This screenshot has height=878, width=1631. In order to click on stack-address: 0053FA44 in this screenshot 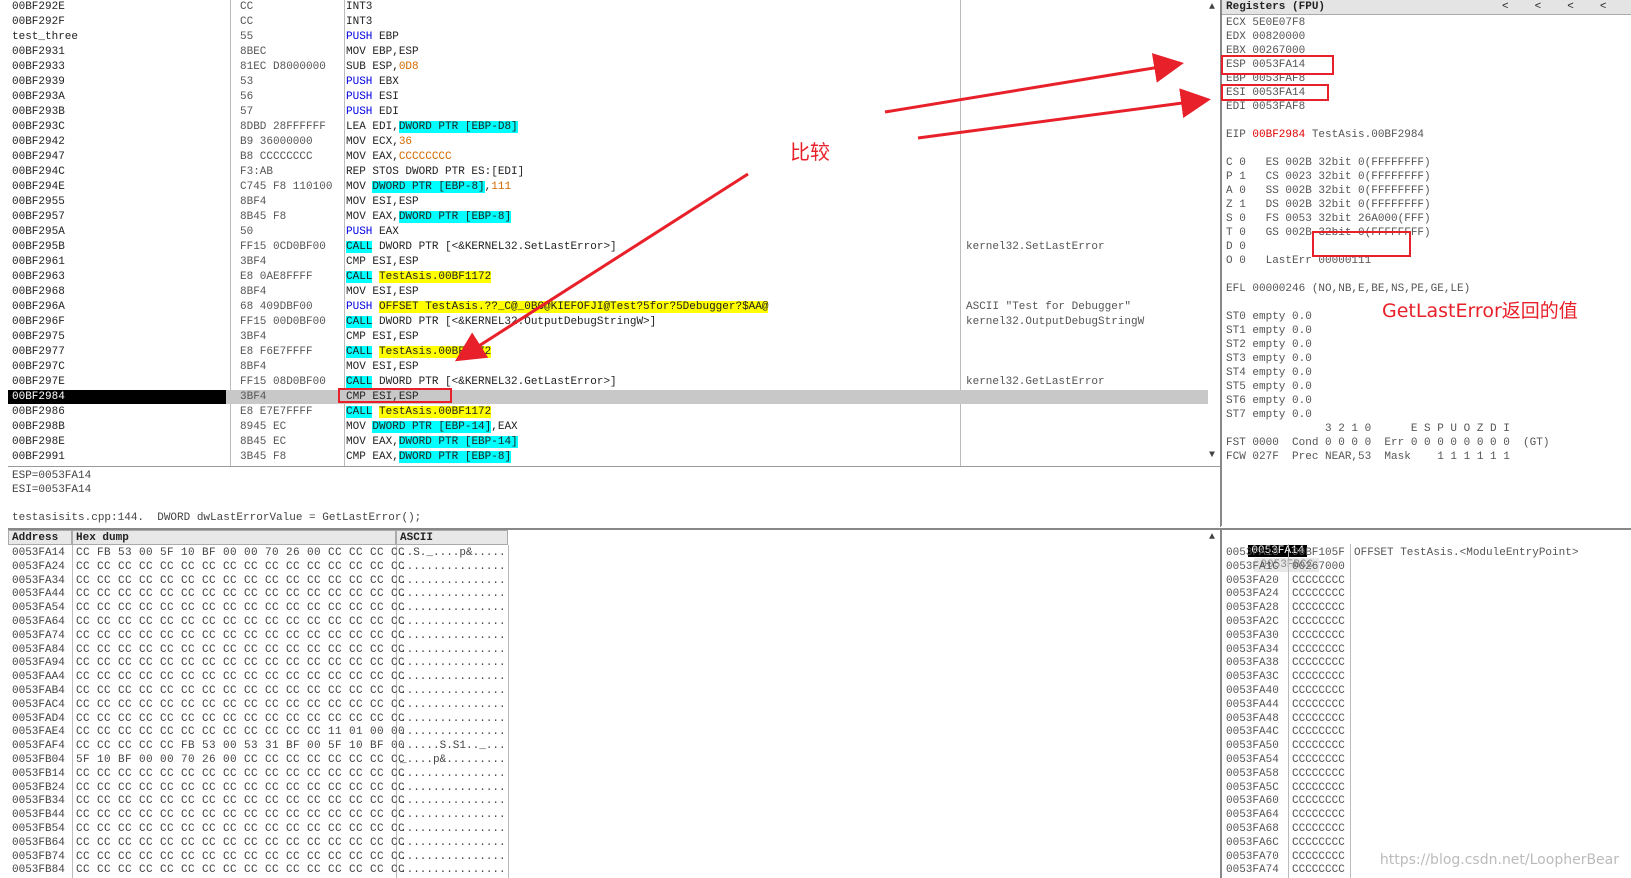, I will do `click(1252, 706)`.